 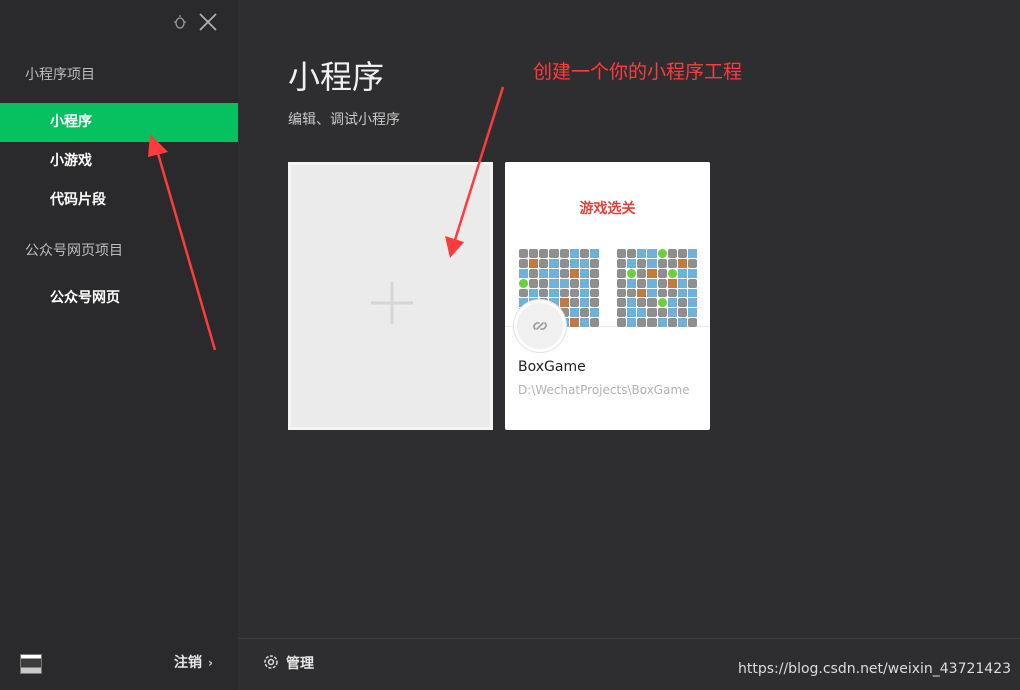 I want to click on bug-icon, so click(x=180, y=22).